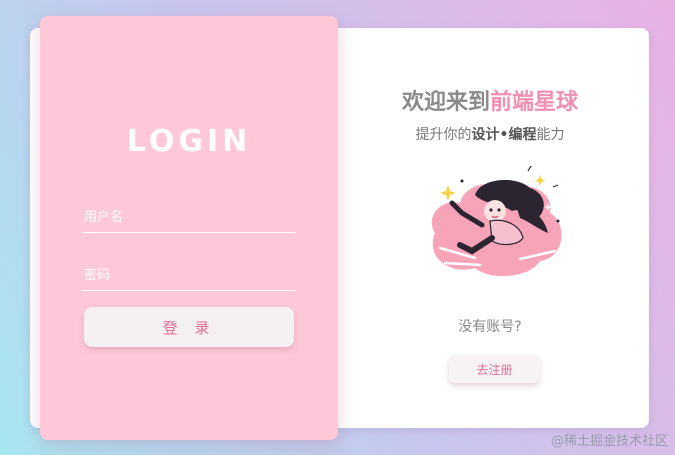 This screenshot has height=455, width=675. What do you see at coordinates (504, 135) in the screenshot?
I see `subtitle-bold: 设计•编程` at bounding box center [504, 135].